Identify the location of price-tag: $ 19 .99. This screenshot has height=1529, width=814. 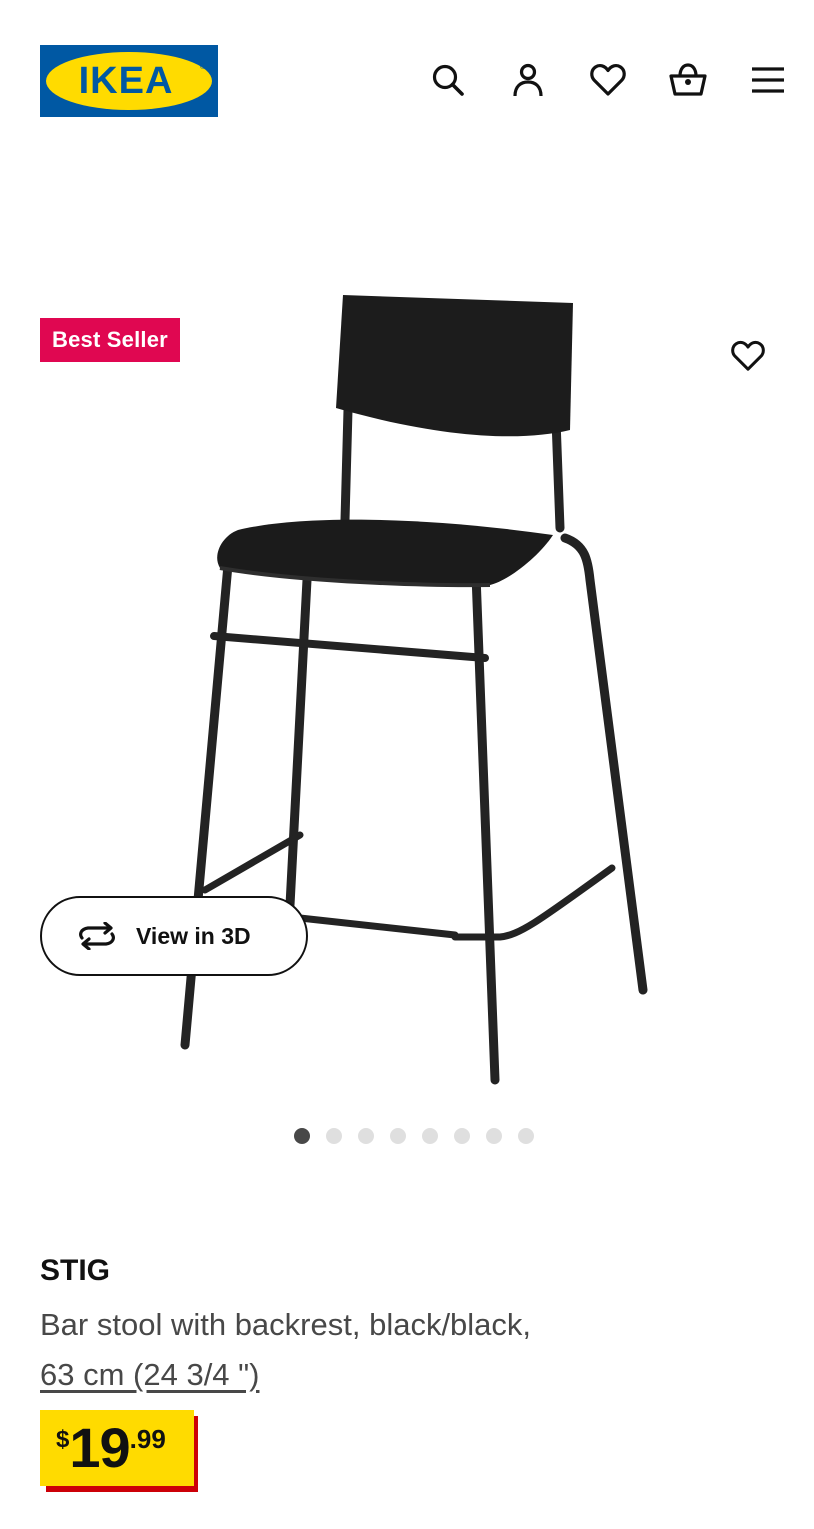
(117, 1448).